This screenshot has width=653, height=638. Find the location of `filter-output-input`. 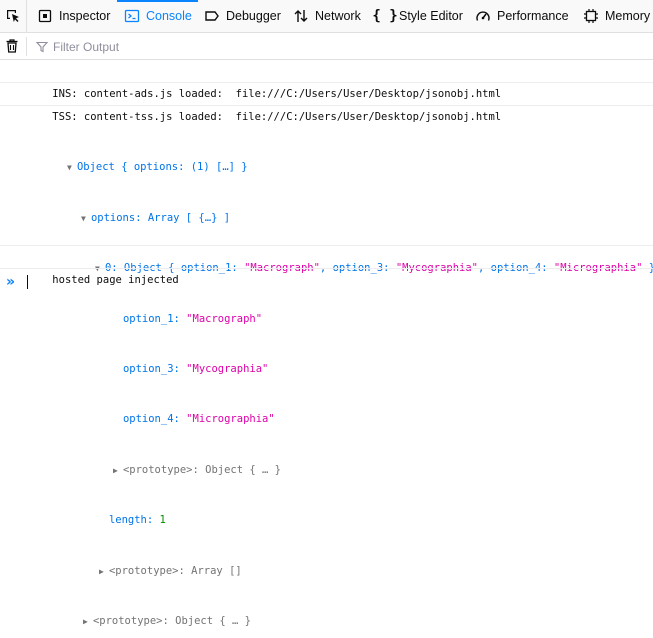

filter-output-input is located at coordinates (203, 46).